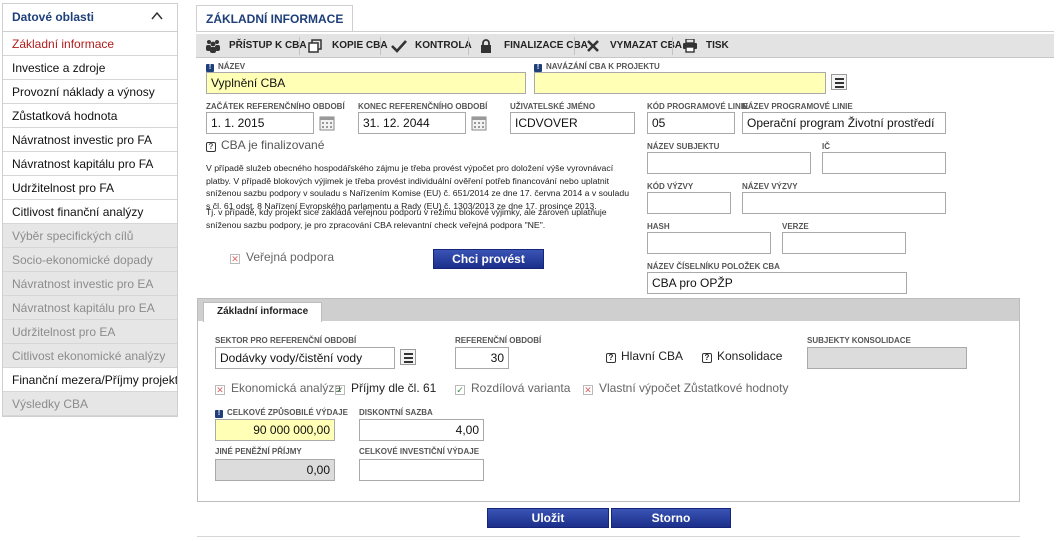 This screenshot has height=541, width=1058. I want to click on call-code-label: KÓD VÝZVY, so click(670, 186).